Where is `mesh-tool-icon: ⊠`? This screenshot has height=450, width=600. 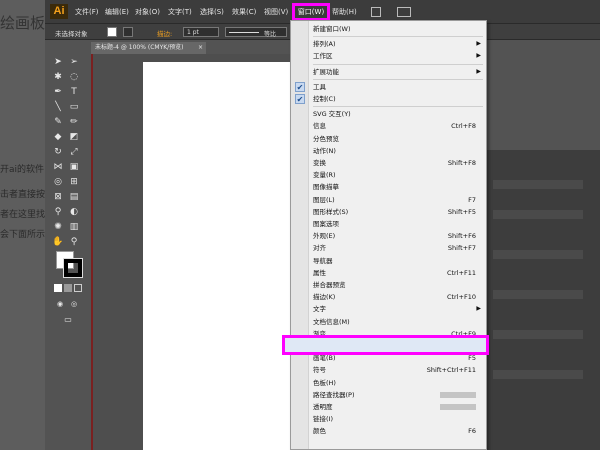
mesh-tool-icon: ⊠ is located at coordinates (58, 197).